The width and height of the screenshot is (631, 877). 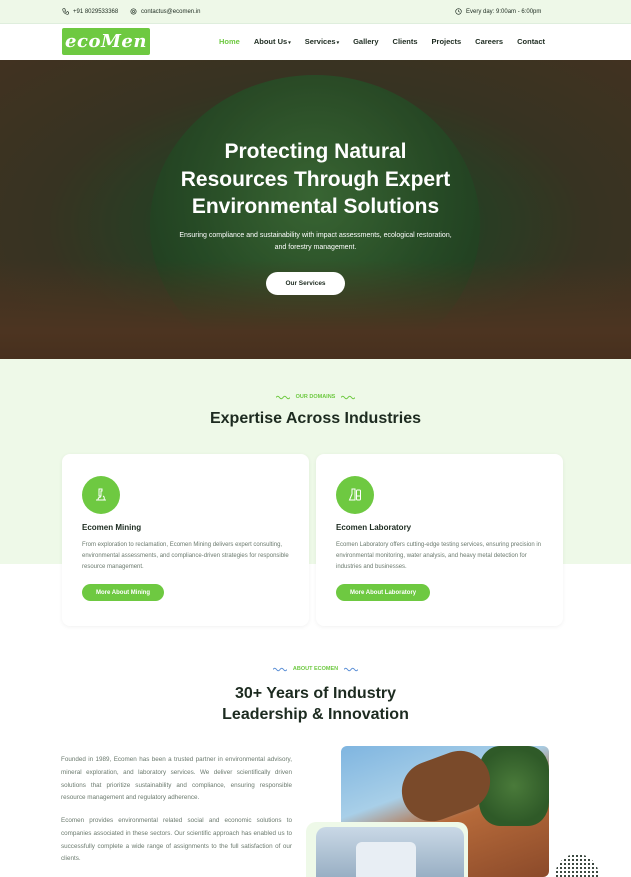 What do you see at coordinates (386, 859) in the screenshot?
I see `photo-equipment` at bounding box center [386, 859].